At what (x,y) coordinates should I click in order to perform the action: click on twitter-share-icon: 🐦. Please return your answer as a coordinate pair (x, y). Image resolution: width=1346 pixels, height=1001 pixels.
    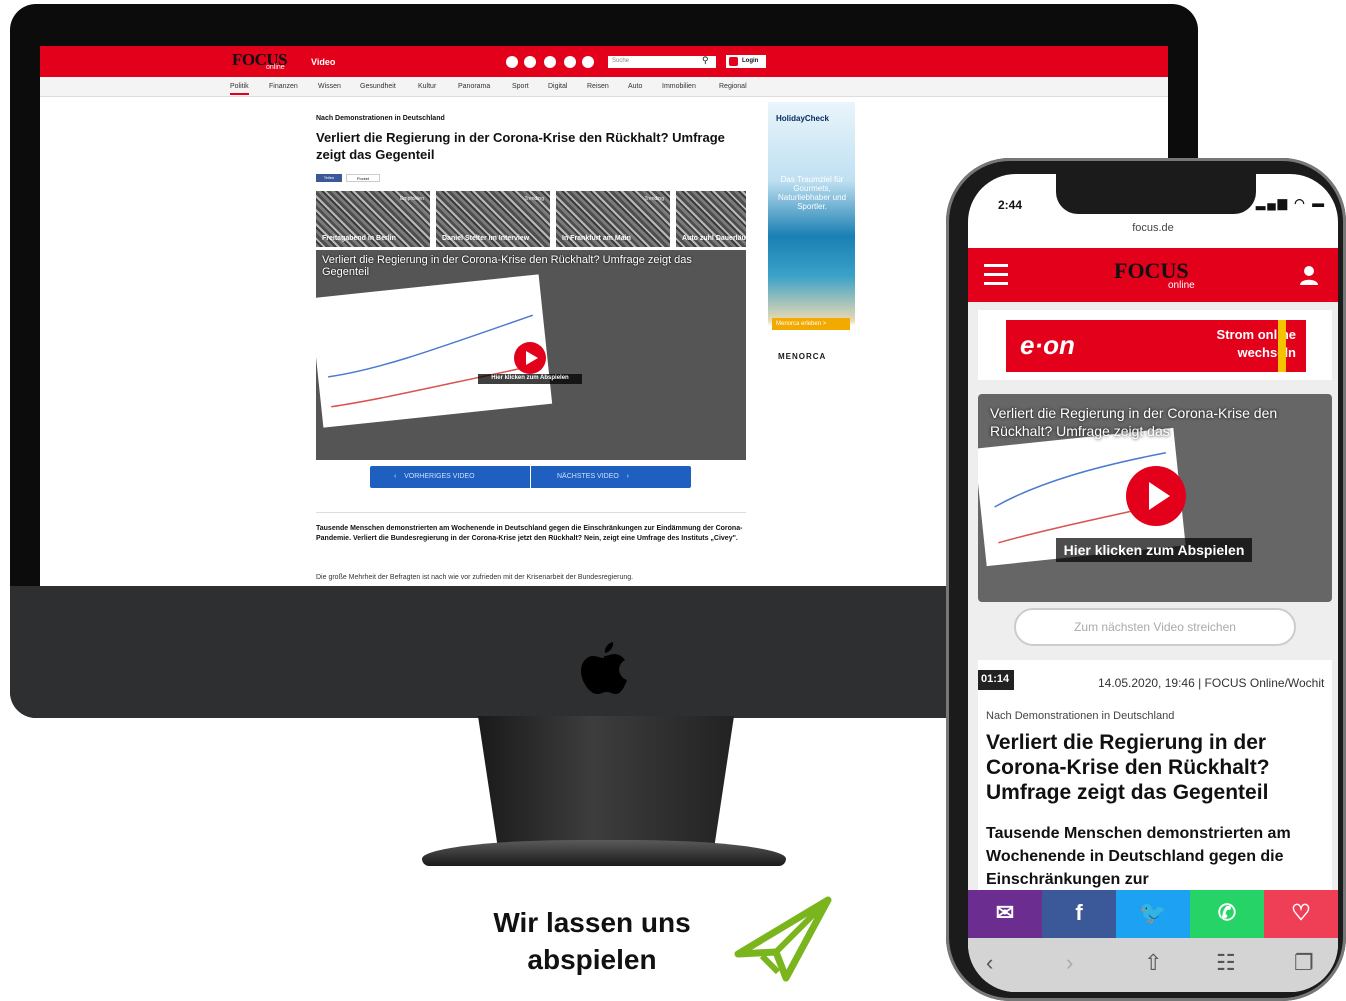
    Looking at the image, I should click on (1153, 914).